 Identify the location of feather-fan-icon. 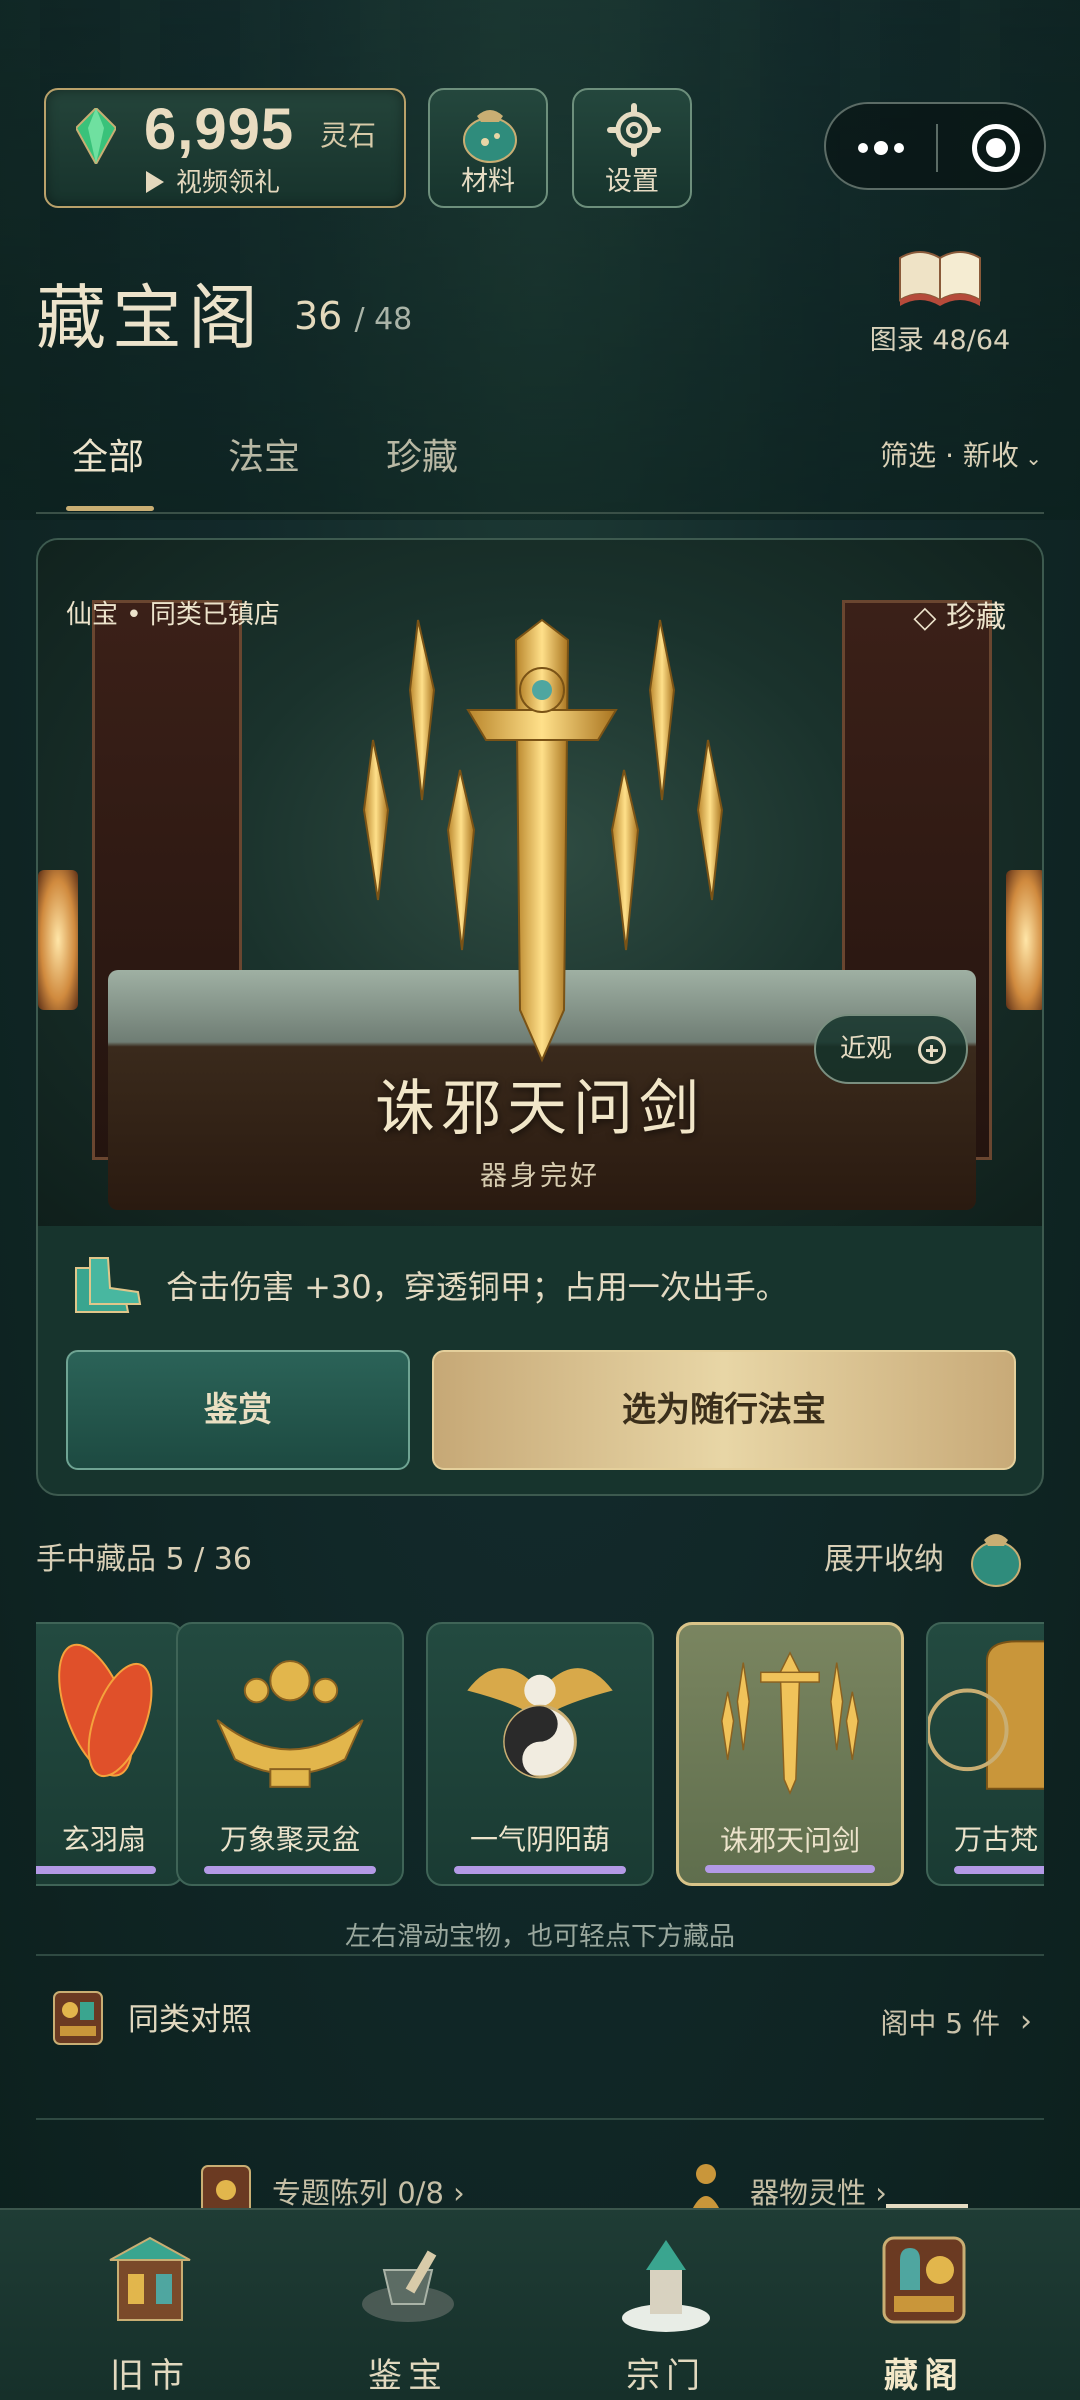
(105, 1710).